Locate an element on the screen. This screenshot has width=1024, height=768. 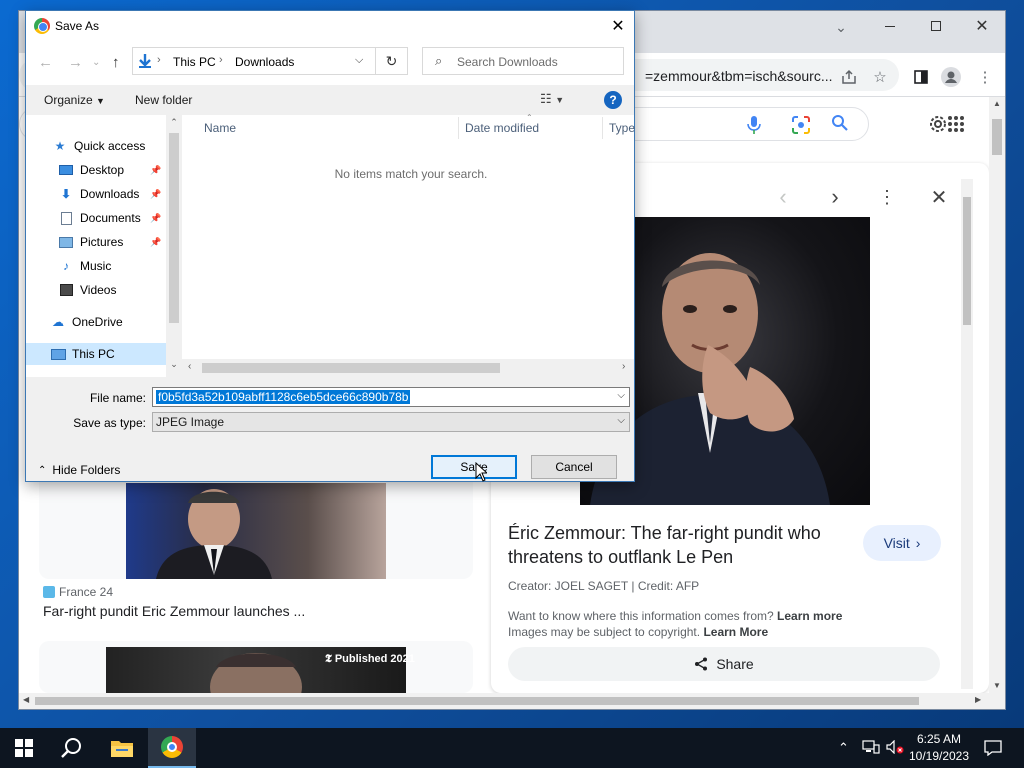
visit-button: Visit › is located at coordinates (902, 543).